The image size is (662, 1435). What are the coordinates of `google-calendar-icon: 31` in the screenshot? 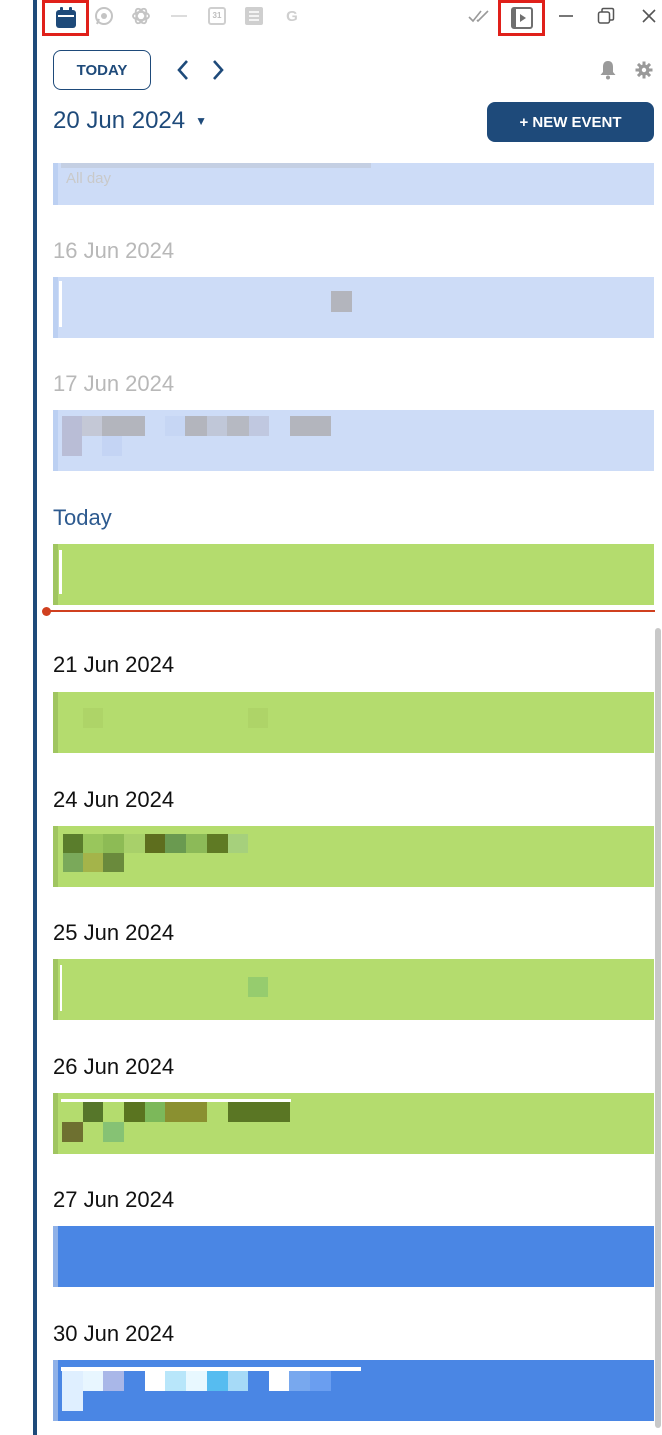 It's located at (217, 16).